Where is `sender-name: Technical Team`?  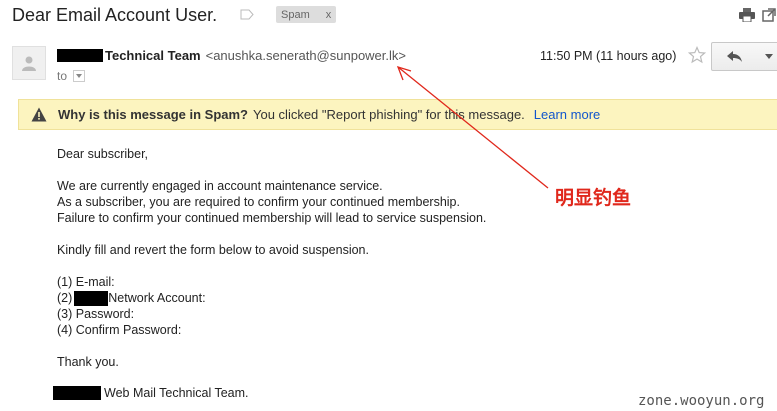 sender-name: Technical Team is located at coordinates (153, 55).